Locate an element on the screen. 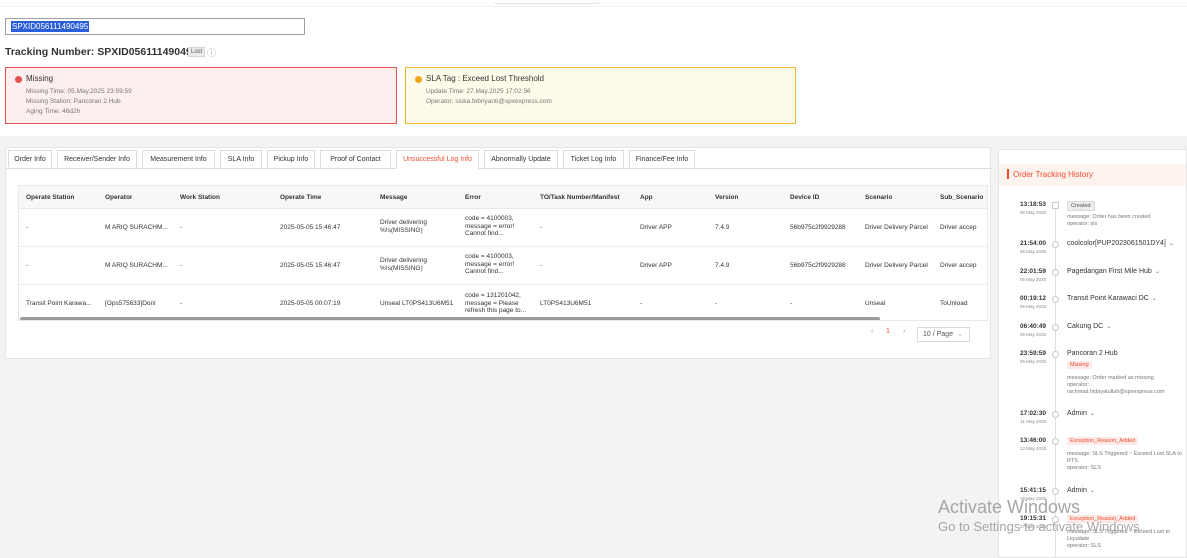 Image resolution: width=1187 pixels, height=558 pixels. cell-to-task-number: LT0PS413U6M51 is located at coordinates (566, 303).